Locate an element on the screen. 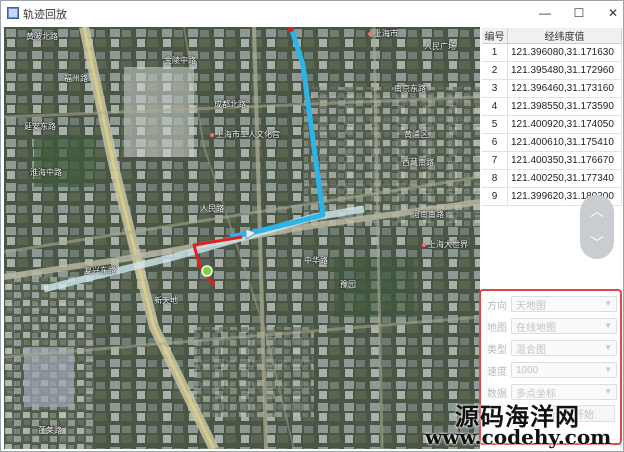  app-icon is located at coordinates (13, 13).